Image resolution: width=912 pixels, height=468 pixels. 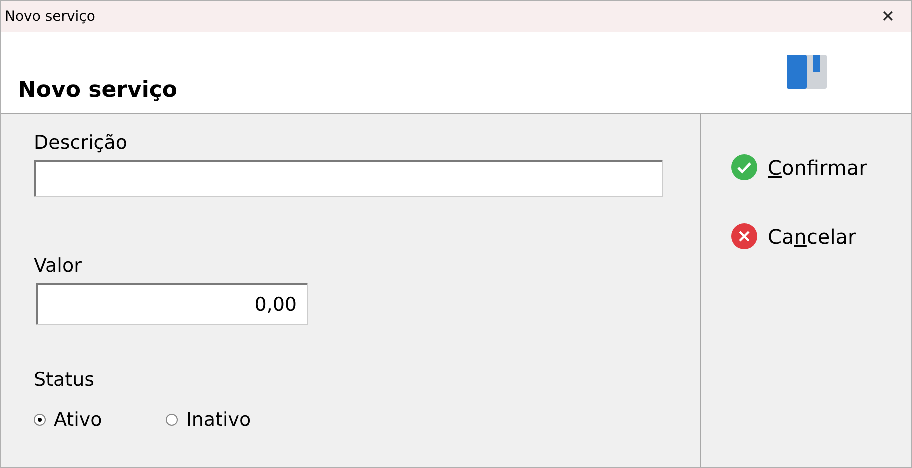 I want to click on window-title: Novo serviço, so click(x=50, y=16).